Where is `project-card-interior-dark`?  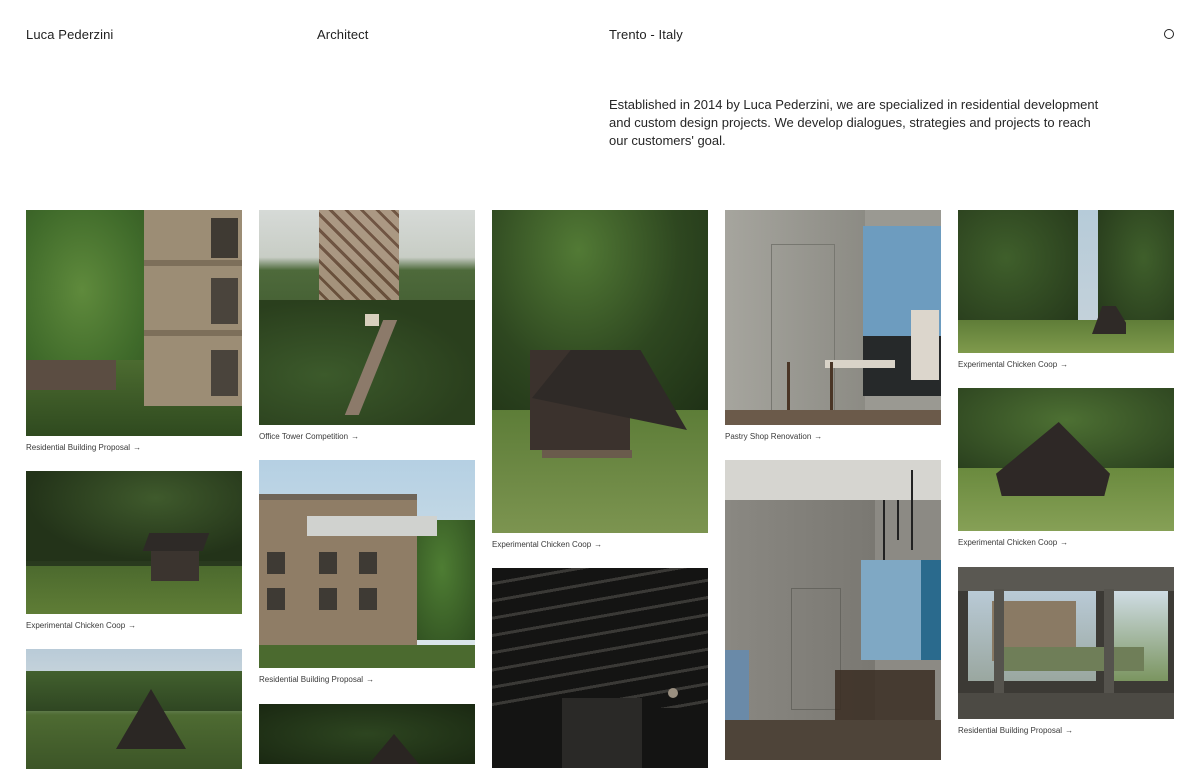 project-card-interior-dark is located at coordinates (600, 668).